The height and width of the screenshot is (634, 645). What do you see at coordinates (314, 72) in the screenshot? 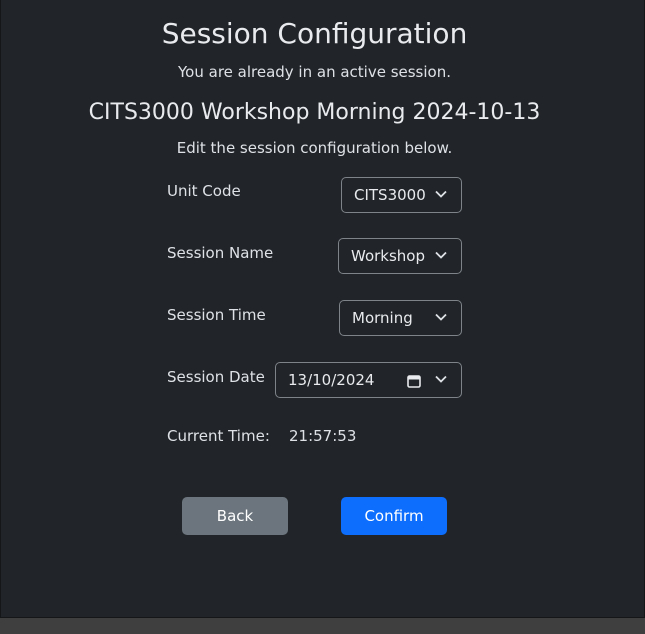
I see `active-session-notice: You are already in an active session.` at bounding box center [314, 72].